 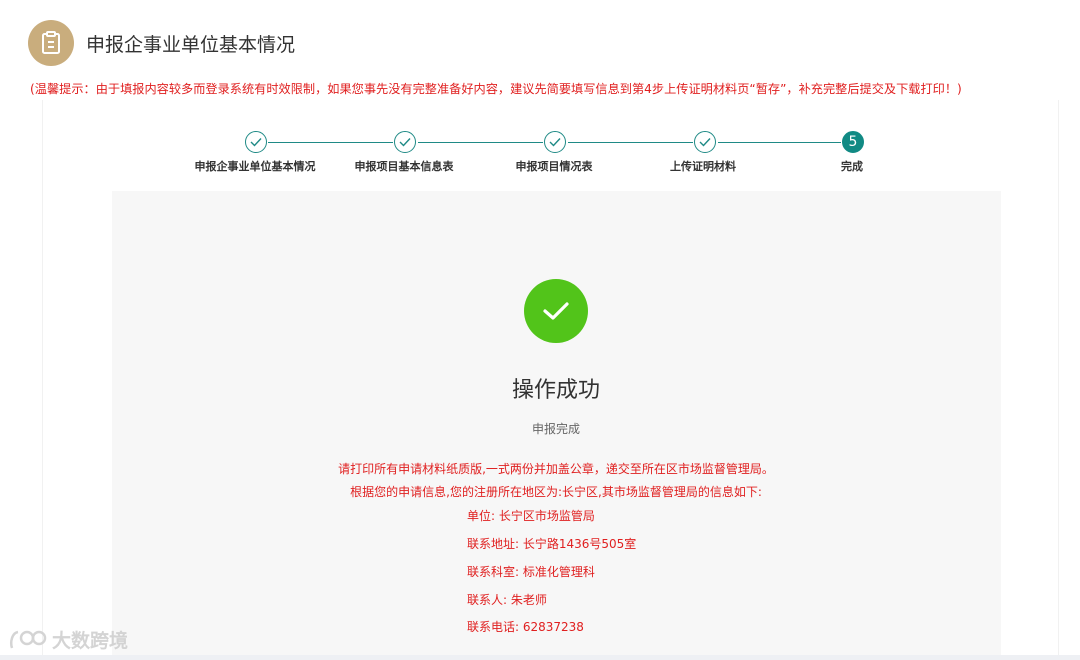 What do you see at coordinates (554, 166) in the screenshot?
I see `step-label: 申报项目情况表` at bounding box center [554, 166].